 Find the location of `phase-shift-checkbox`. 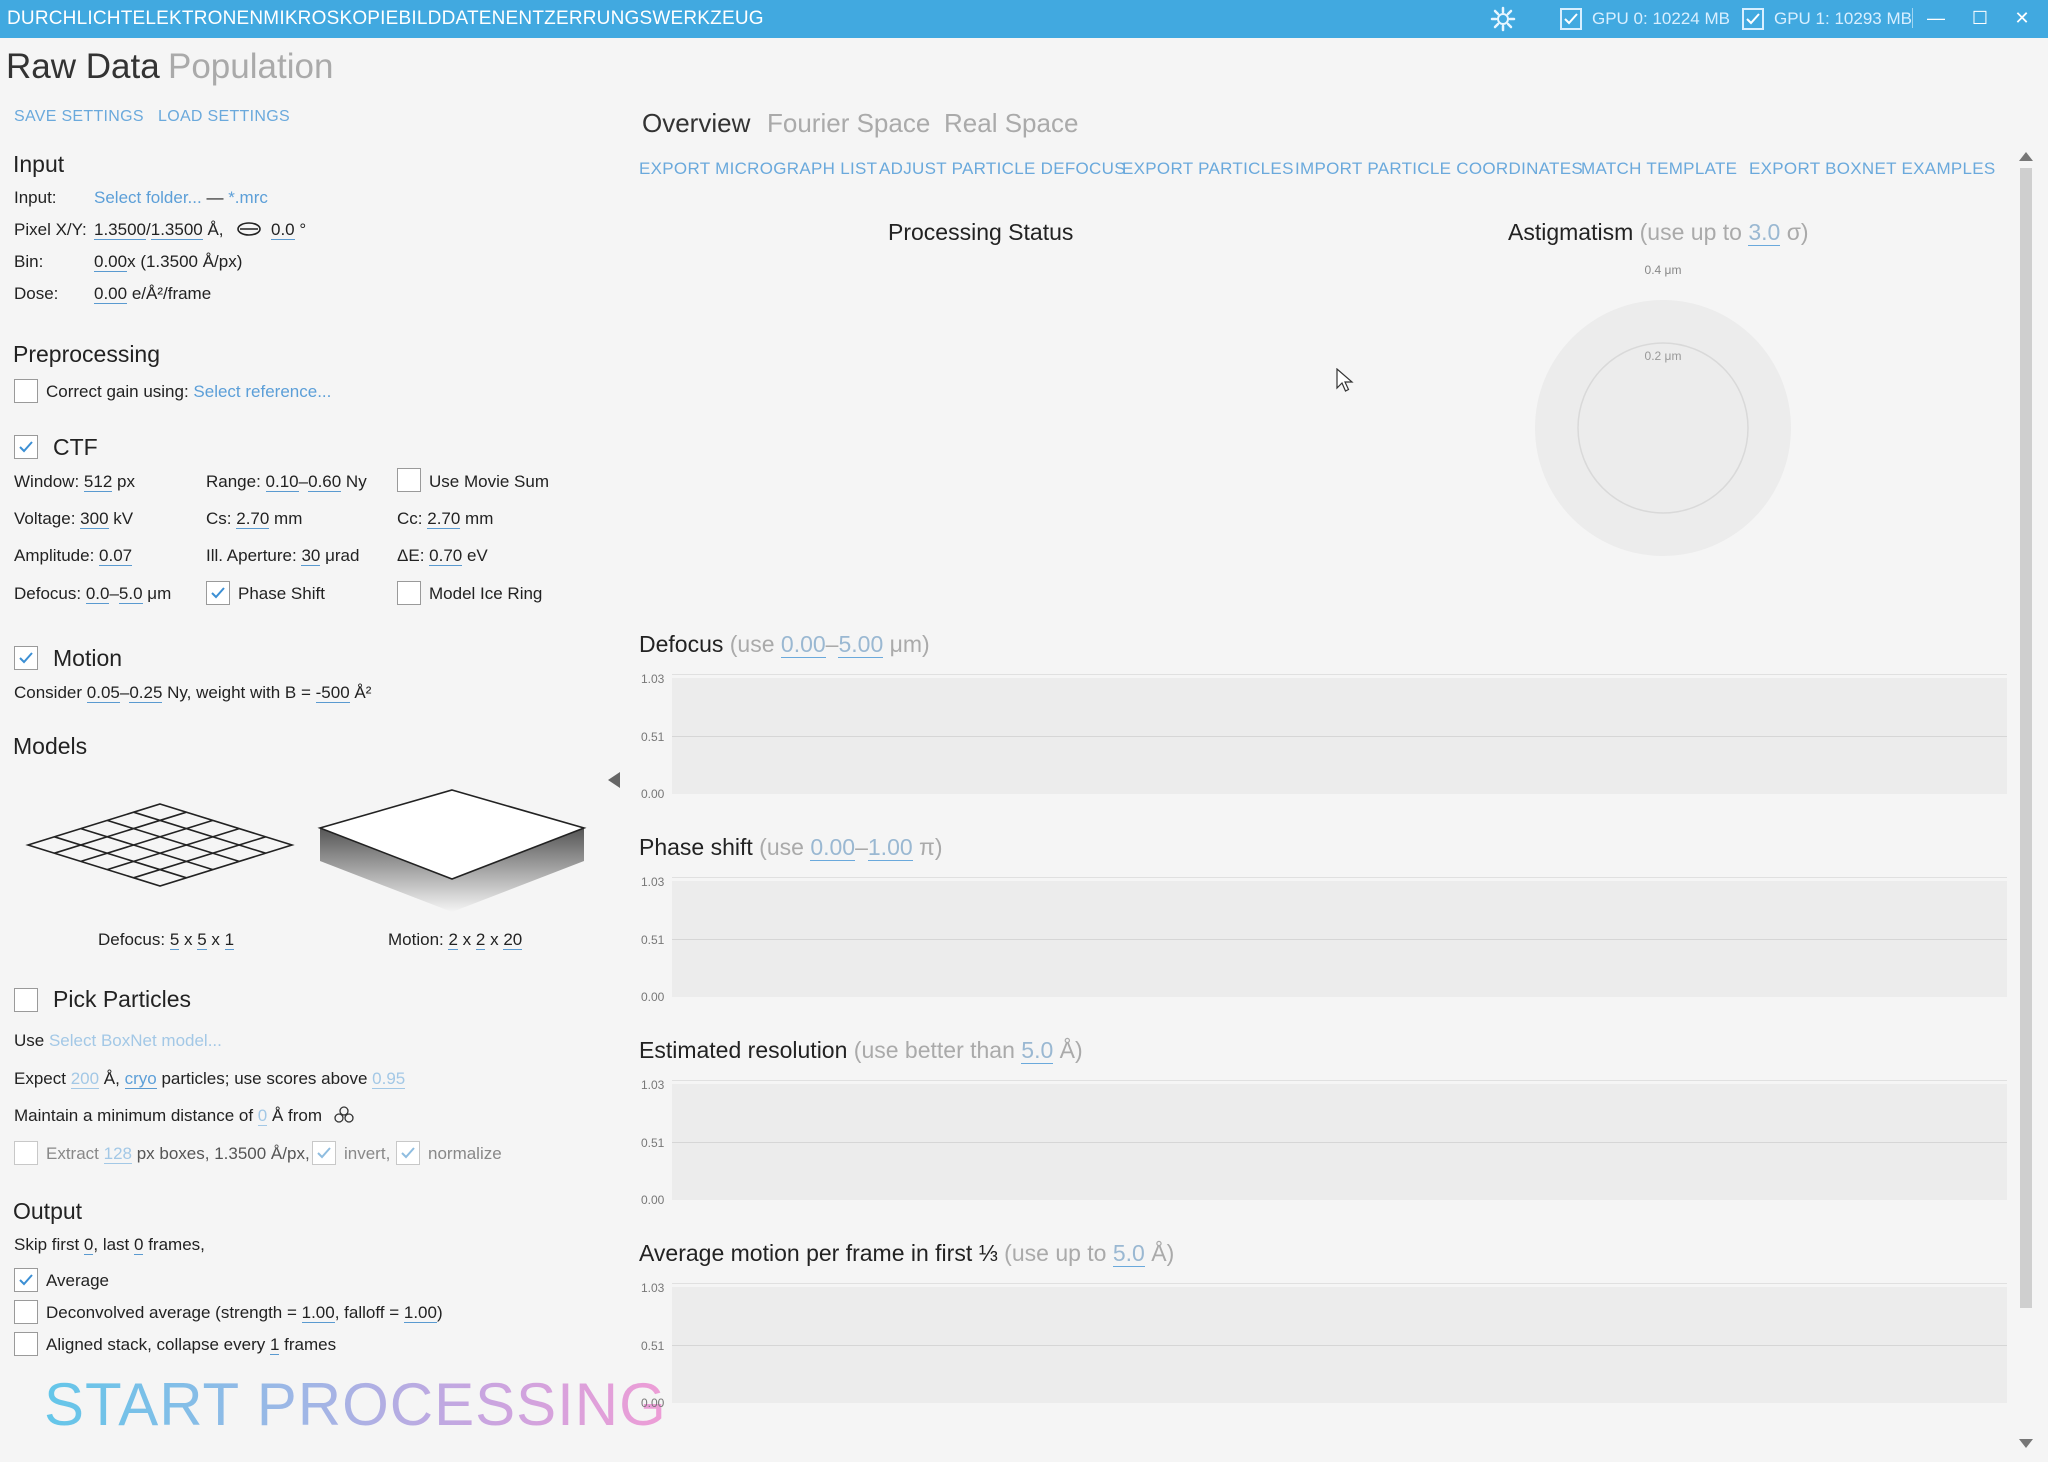

phase-shift-checkbox is located at coordinates (218, 593).